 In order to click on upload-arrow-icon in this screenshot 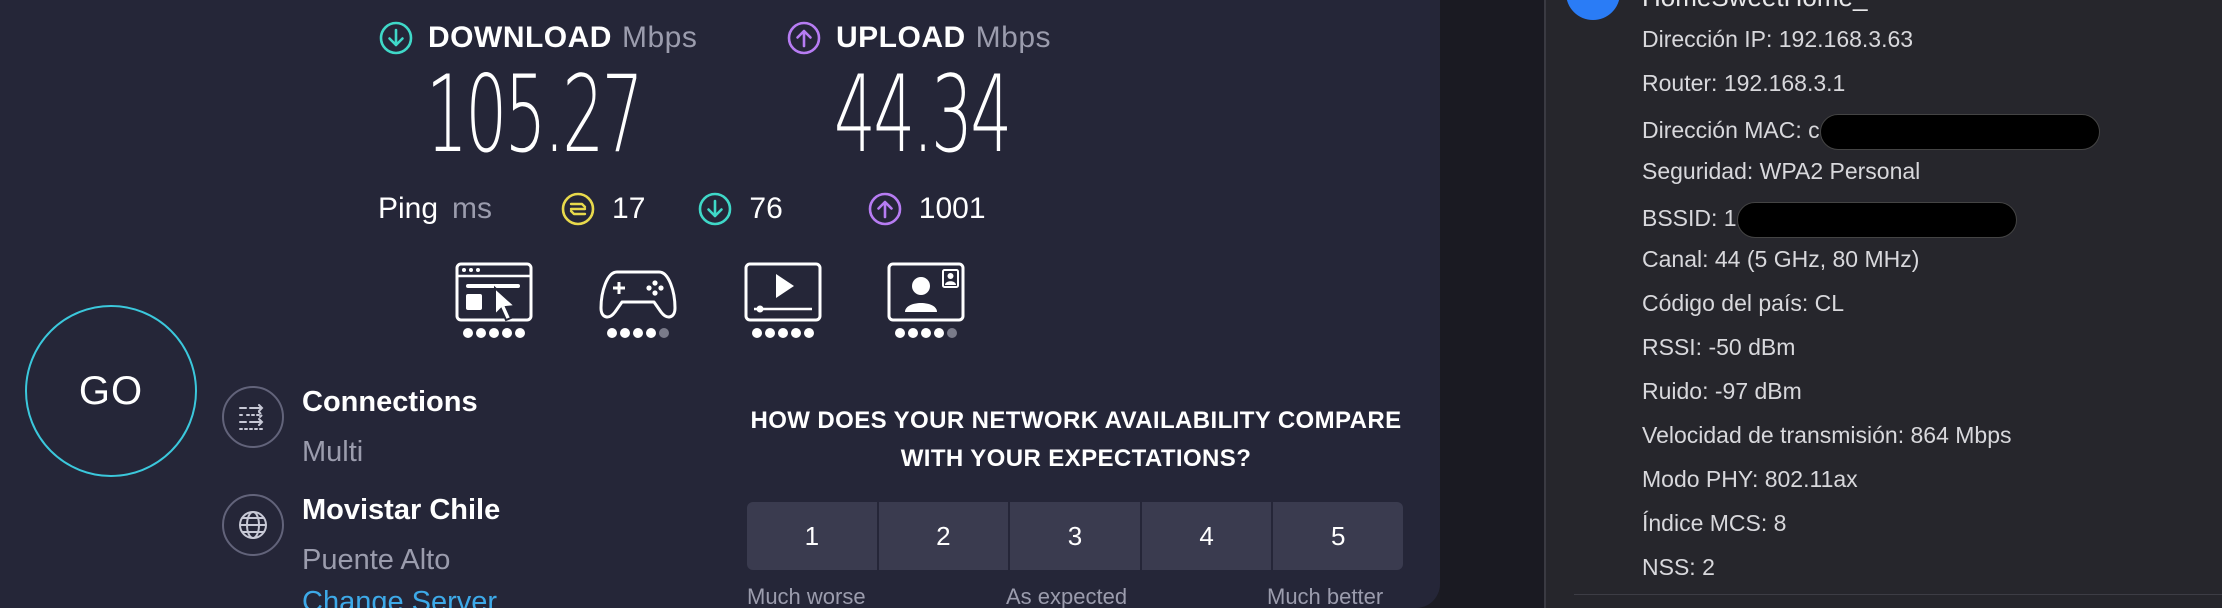, I will do `click(804, 38)`.